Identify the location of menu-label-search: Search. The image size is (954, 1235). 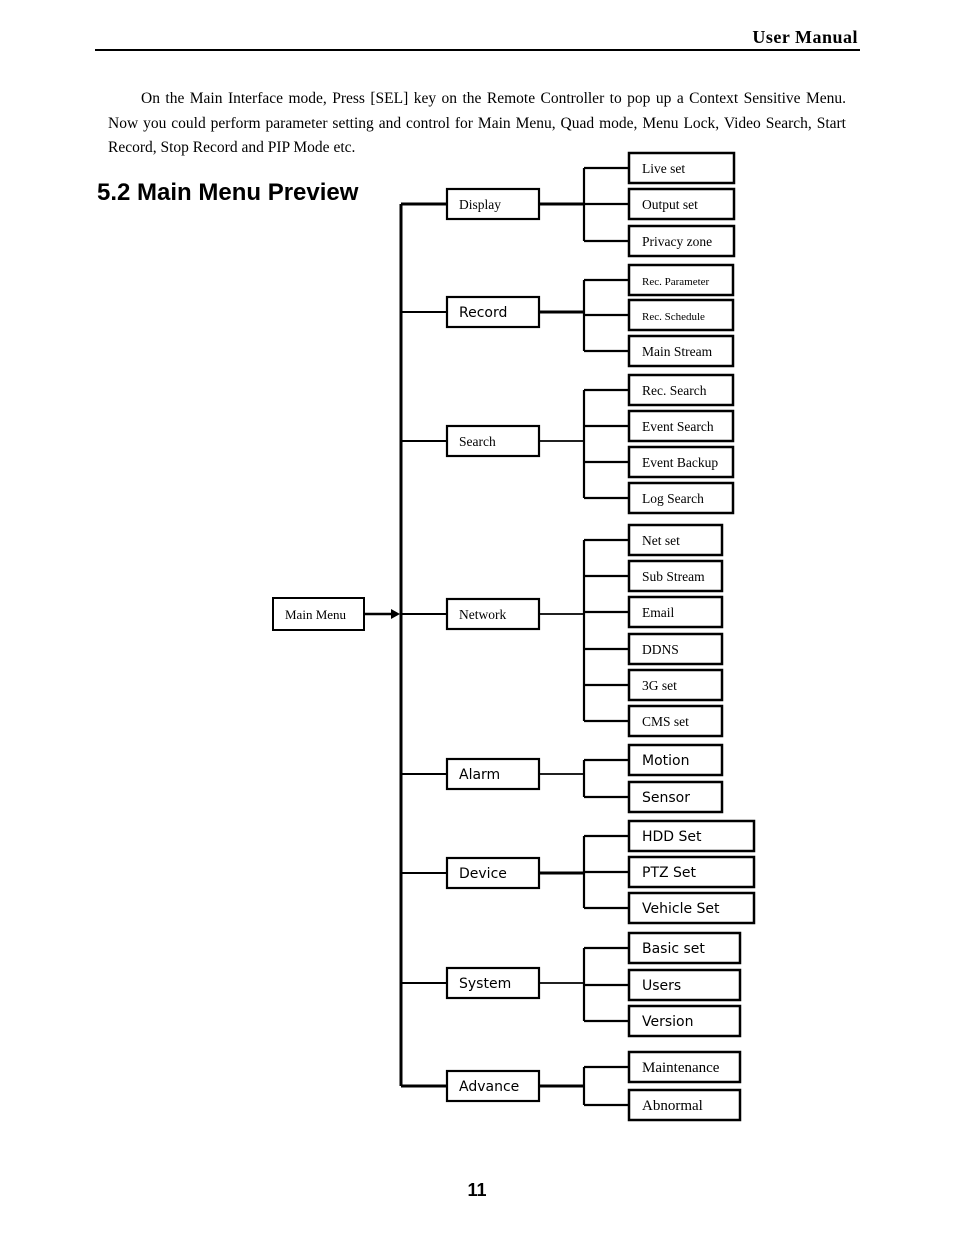
(477, 441).